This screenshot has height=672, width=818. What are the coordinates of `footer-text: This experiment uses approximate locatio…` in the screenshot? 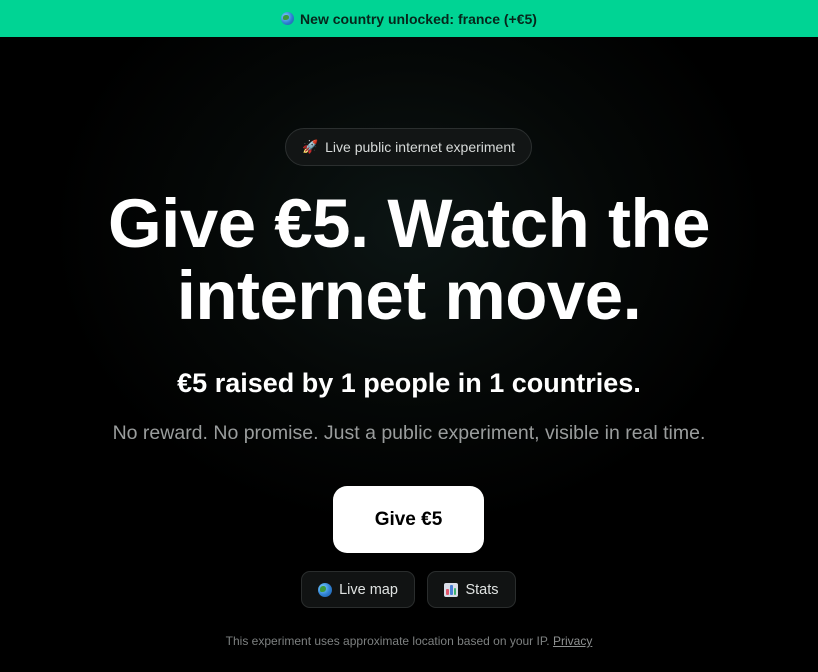 It's located at (387, 641).